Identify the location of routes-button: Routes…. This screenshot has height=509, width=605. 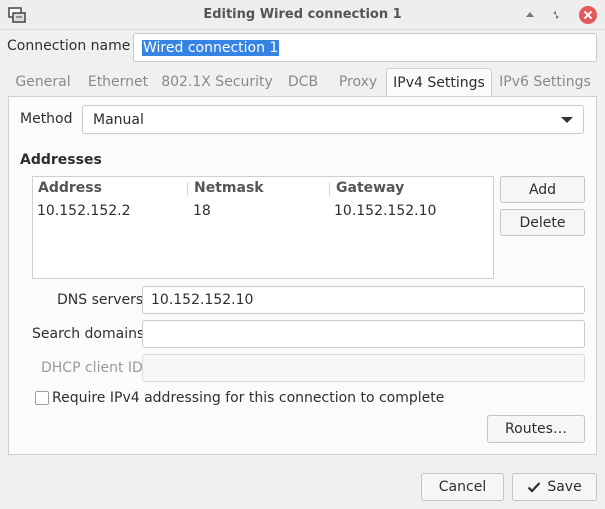
(536, 429).